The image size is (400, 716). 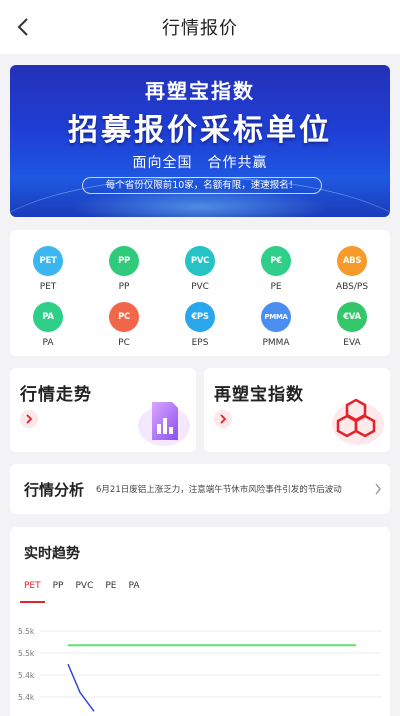 I want to click on category-abs-ps: ABS ABS/PS, so click(x=352, y=274).